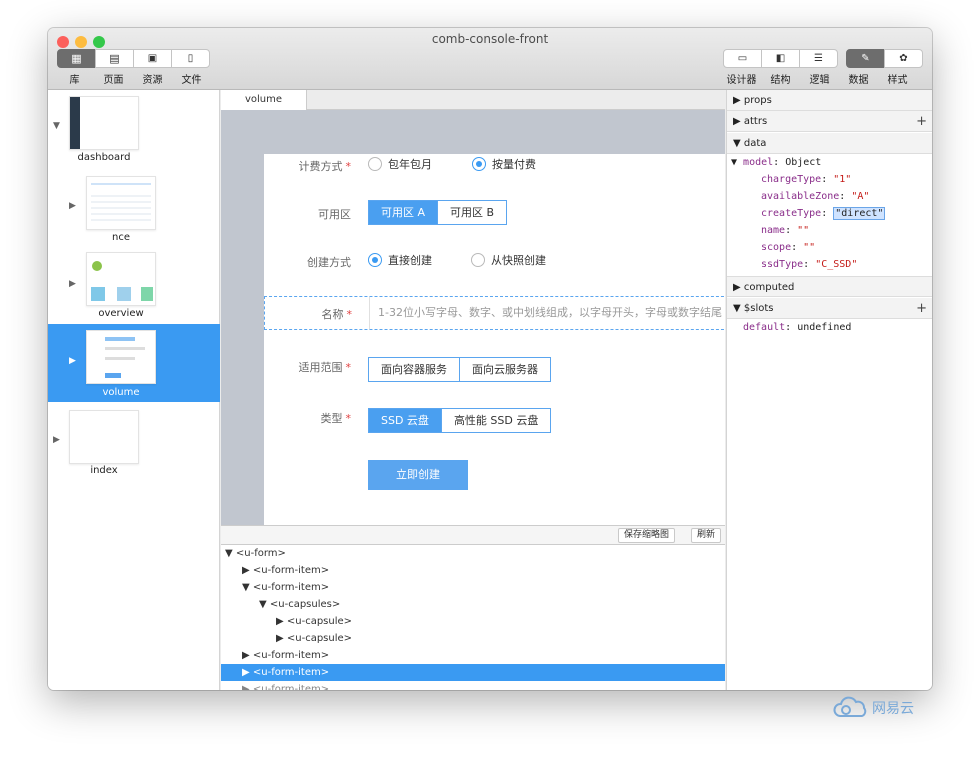 This screenshot has width=980, height=760. What do you see at coordinates (776, 162) in the screenshot?
I see `model-node: ▼ model: Object` at bounding box center [776, 162].